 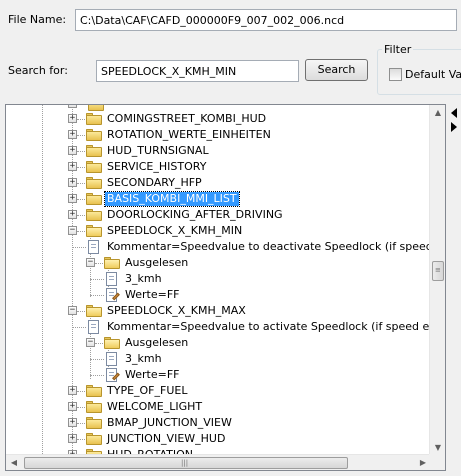 What do you see at coordinates (169, 422) in the screenshot?
I see `tree-node-label: BMAP_JUNCTION_VIEW` at bounding box center [169, 422].